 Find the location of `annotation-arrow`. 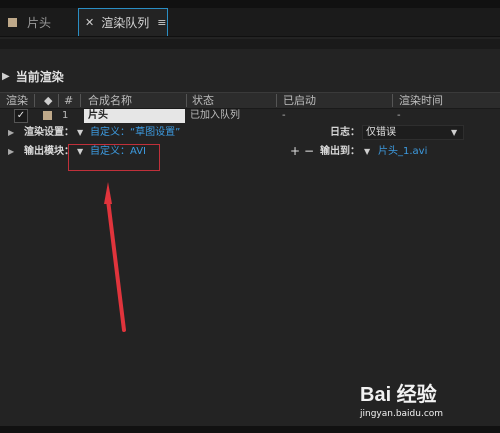

annotation-arrow is located at coordinates (115, 257).